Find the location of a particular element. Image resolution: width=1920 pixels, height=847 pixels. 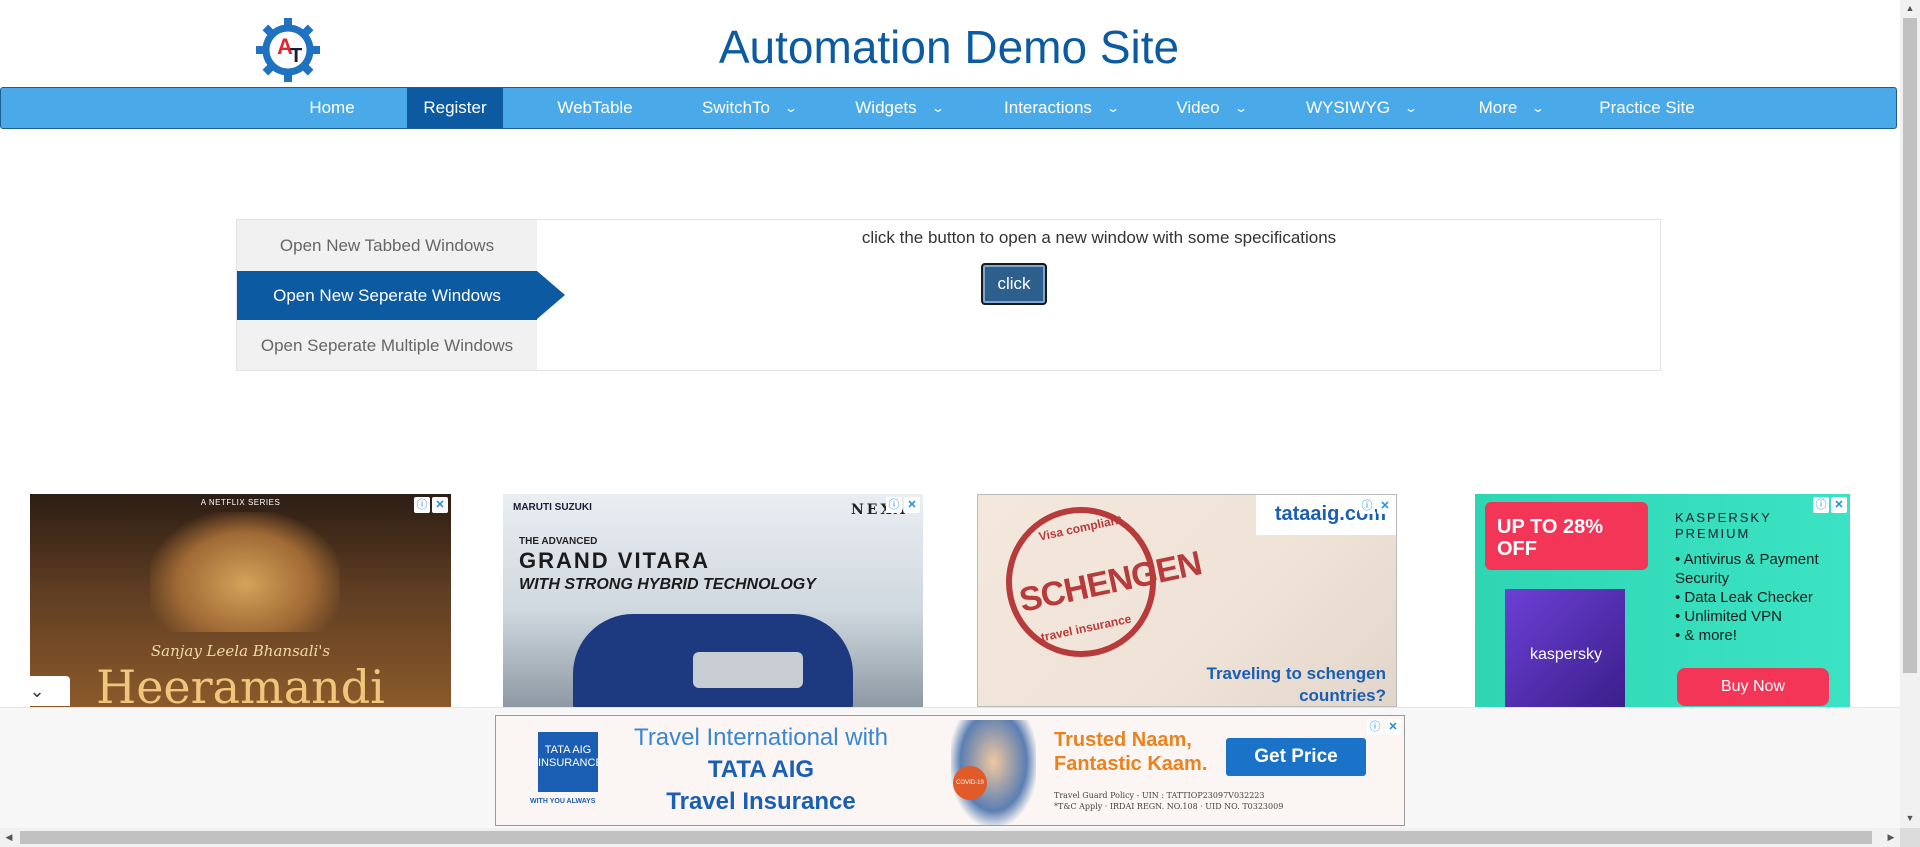

ad-box-label: kaspersky is located at coordinates (1566, 654).